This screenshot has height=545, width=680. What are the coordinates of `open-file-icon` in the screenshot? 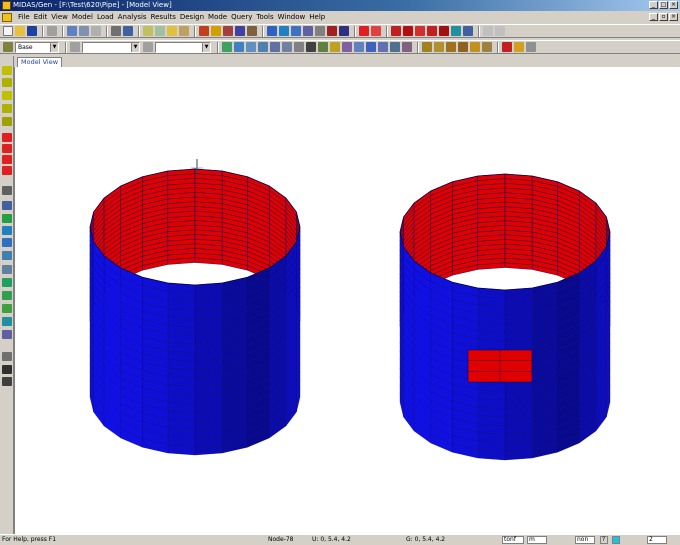 It's located at (20, 31).